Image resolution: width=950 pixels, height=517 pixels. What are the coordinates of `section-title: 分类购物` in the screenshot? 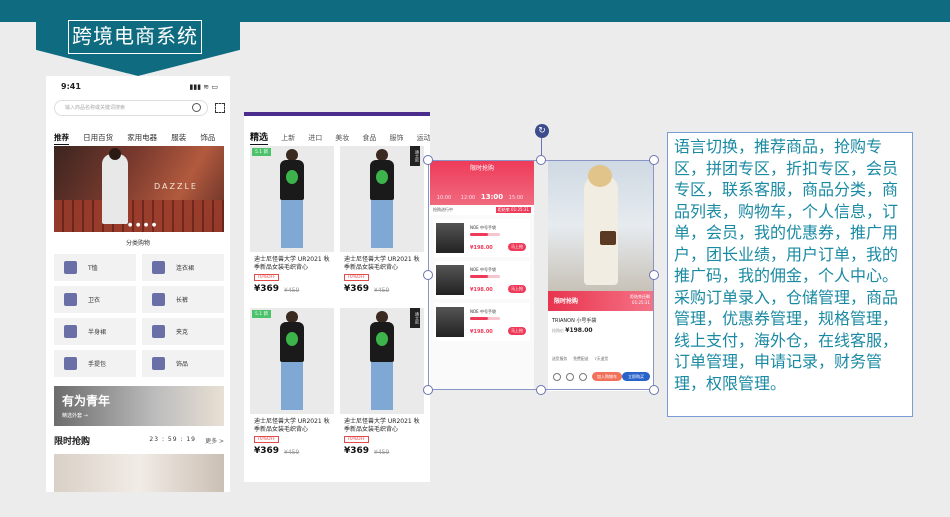 It's located at (137, 243).